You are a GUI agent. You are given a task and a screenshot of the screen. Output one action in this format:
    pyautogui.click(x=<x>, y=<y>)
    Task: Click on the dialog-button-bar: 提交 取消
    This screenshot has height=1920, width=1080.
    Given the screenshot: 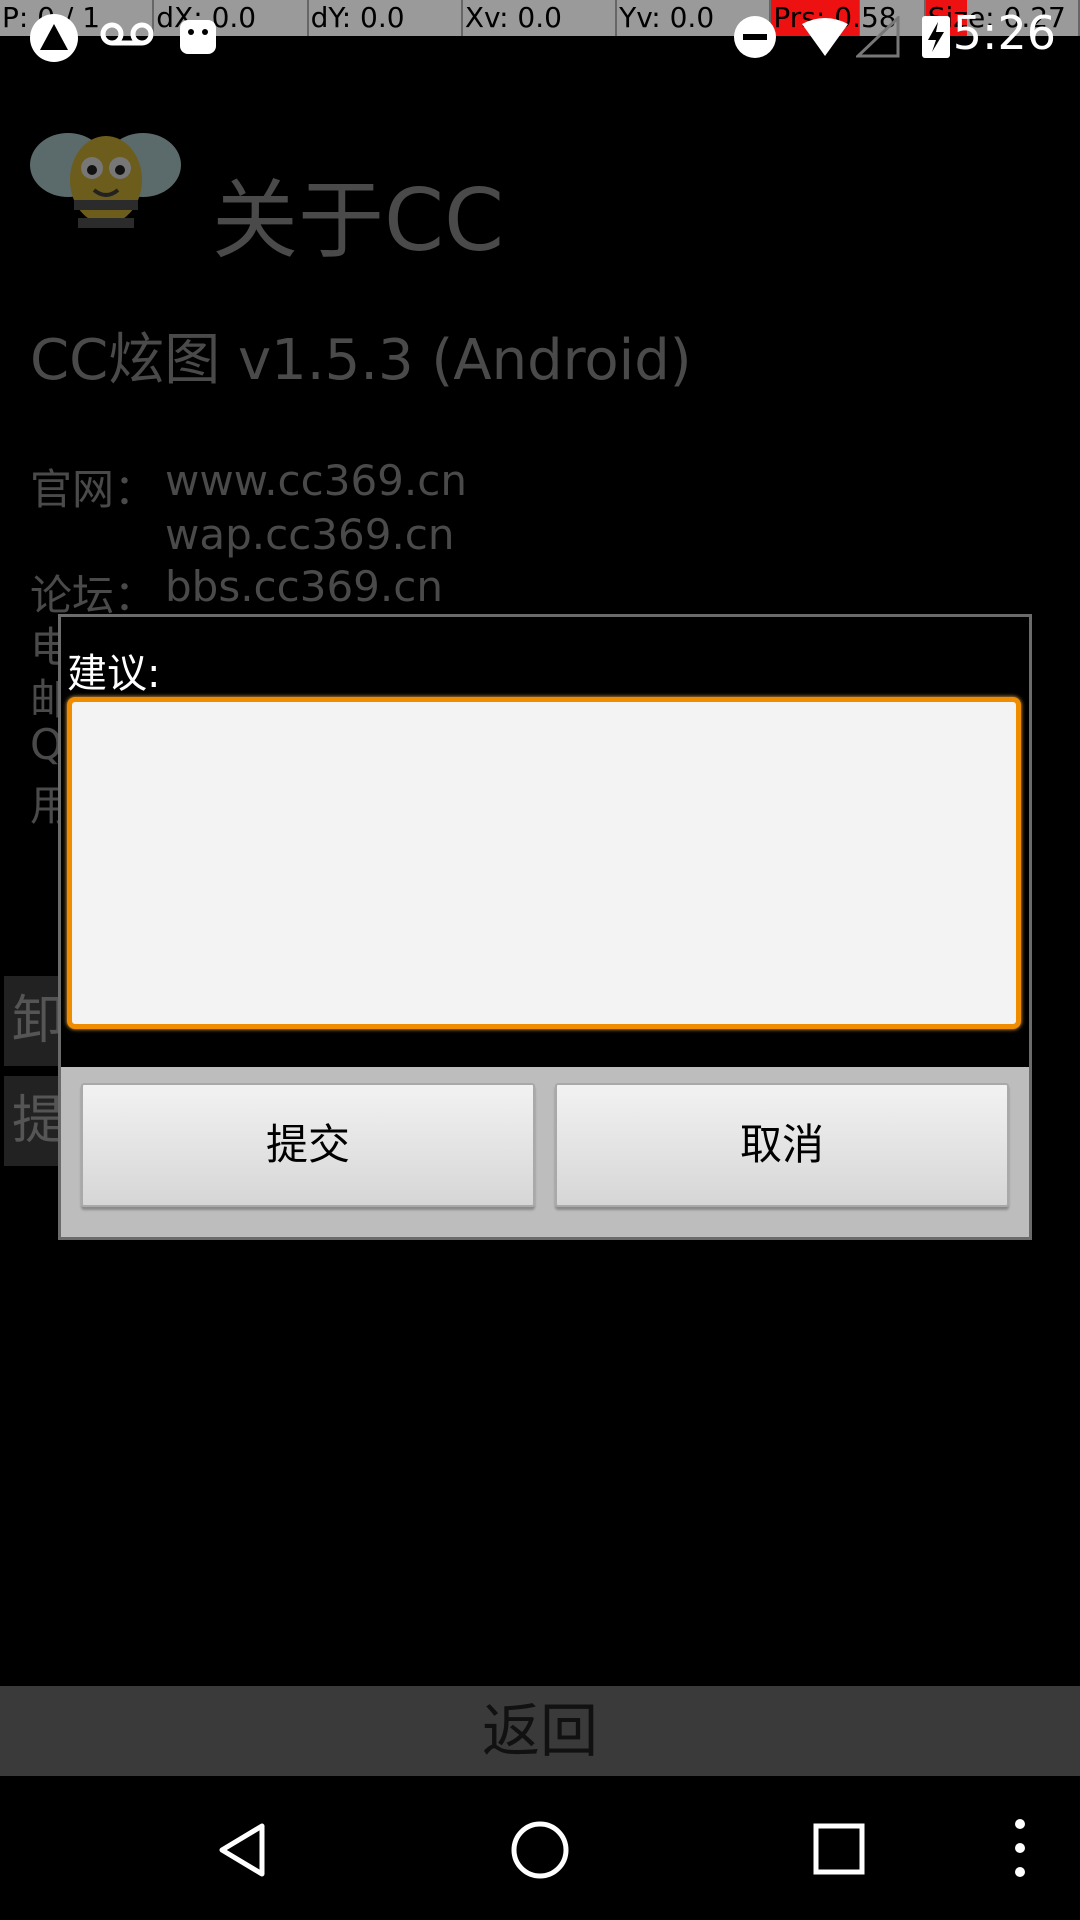 What is the action you would take?
    pyautogui.click(x=545, y=1152)
    